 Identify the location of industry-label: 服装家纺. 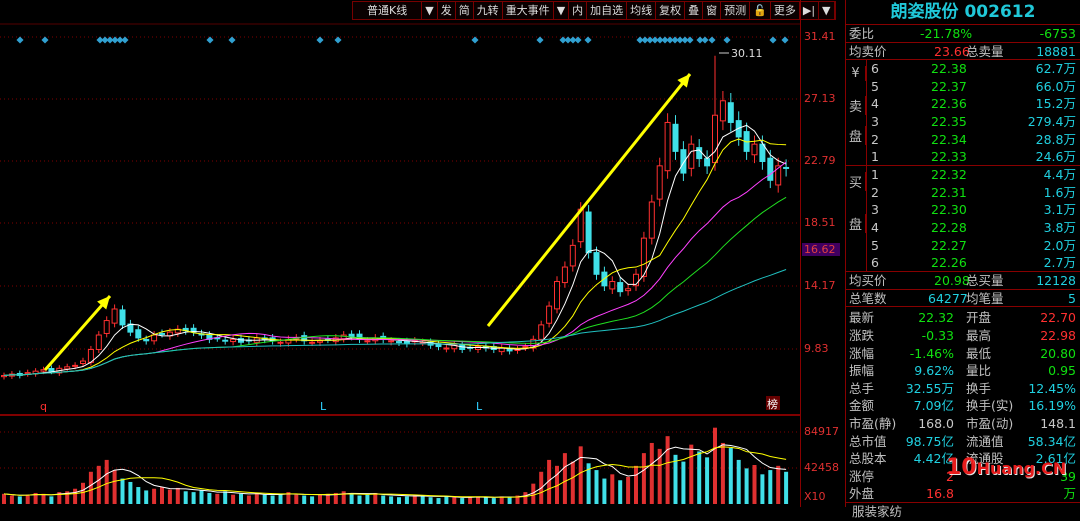
(877, 512).